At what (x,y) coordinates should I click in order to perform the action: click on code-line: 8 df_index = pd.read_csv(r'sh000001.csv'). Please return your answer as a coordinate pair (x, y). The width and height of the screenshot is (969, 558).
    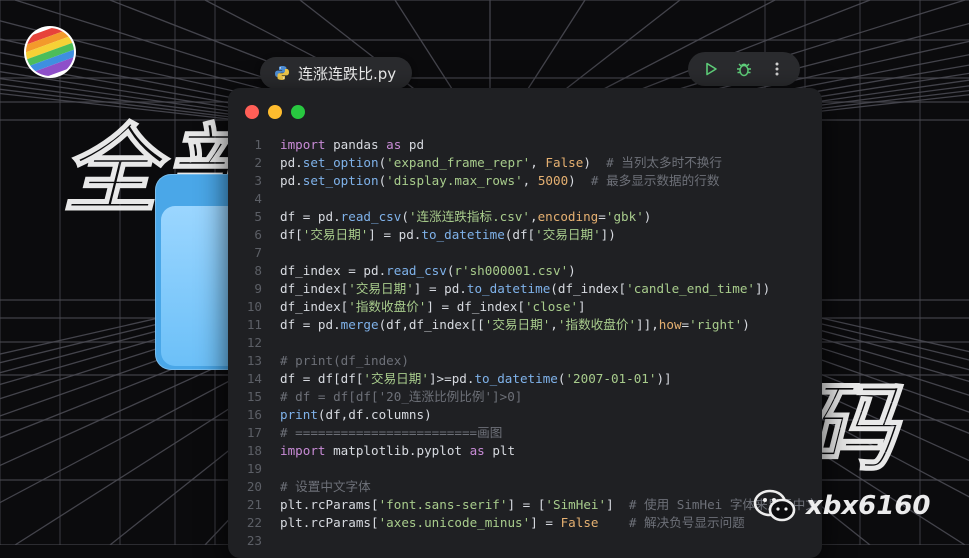
    Looking at the image, I should click on (525, 271).